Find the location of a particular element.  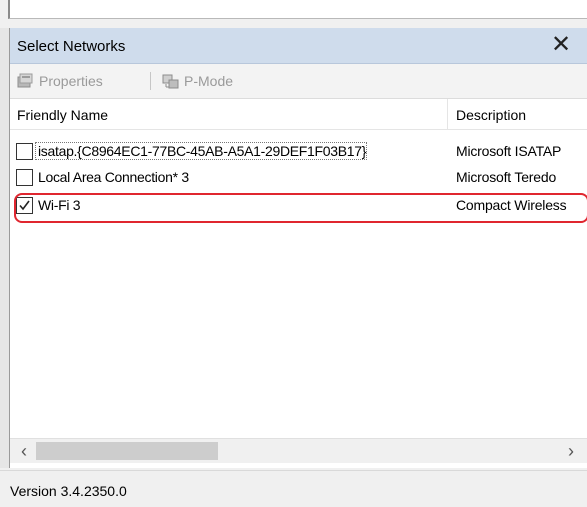

p-mode-icon is located at coordinates (170, 81).